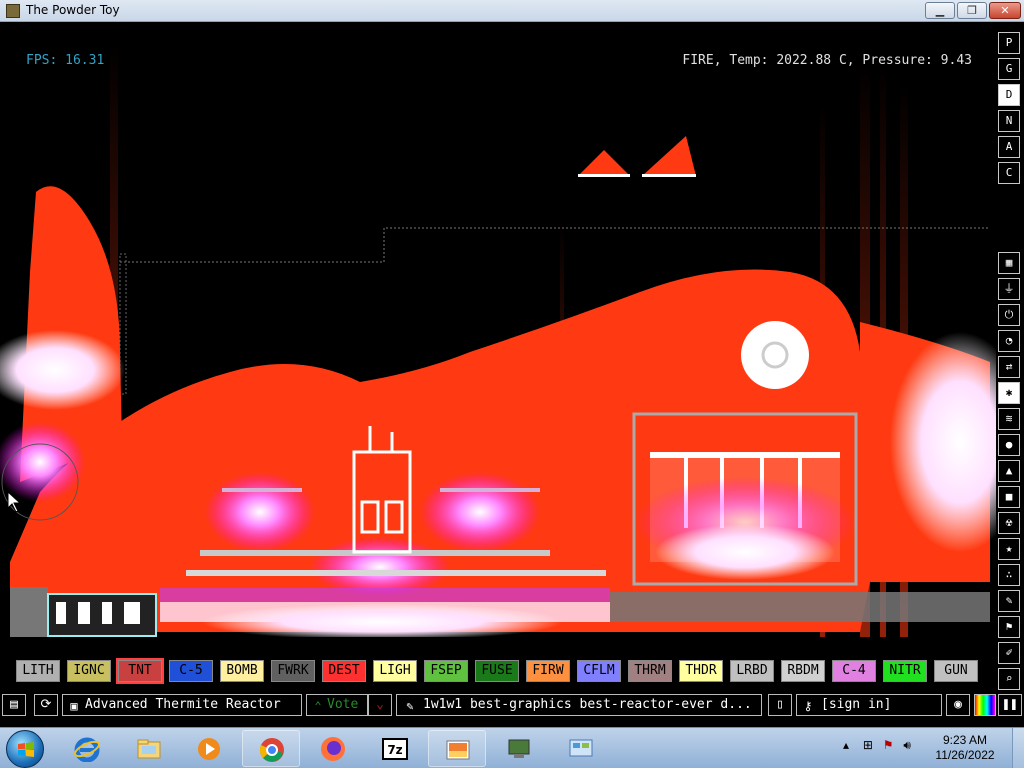  Describe the element at coordinates (907, 745) in the screenshot. I see `volume-icon: 🔊︎` at that location.